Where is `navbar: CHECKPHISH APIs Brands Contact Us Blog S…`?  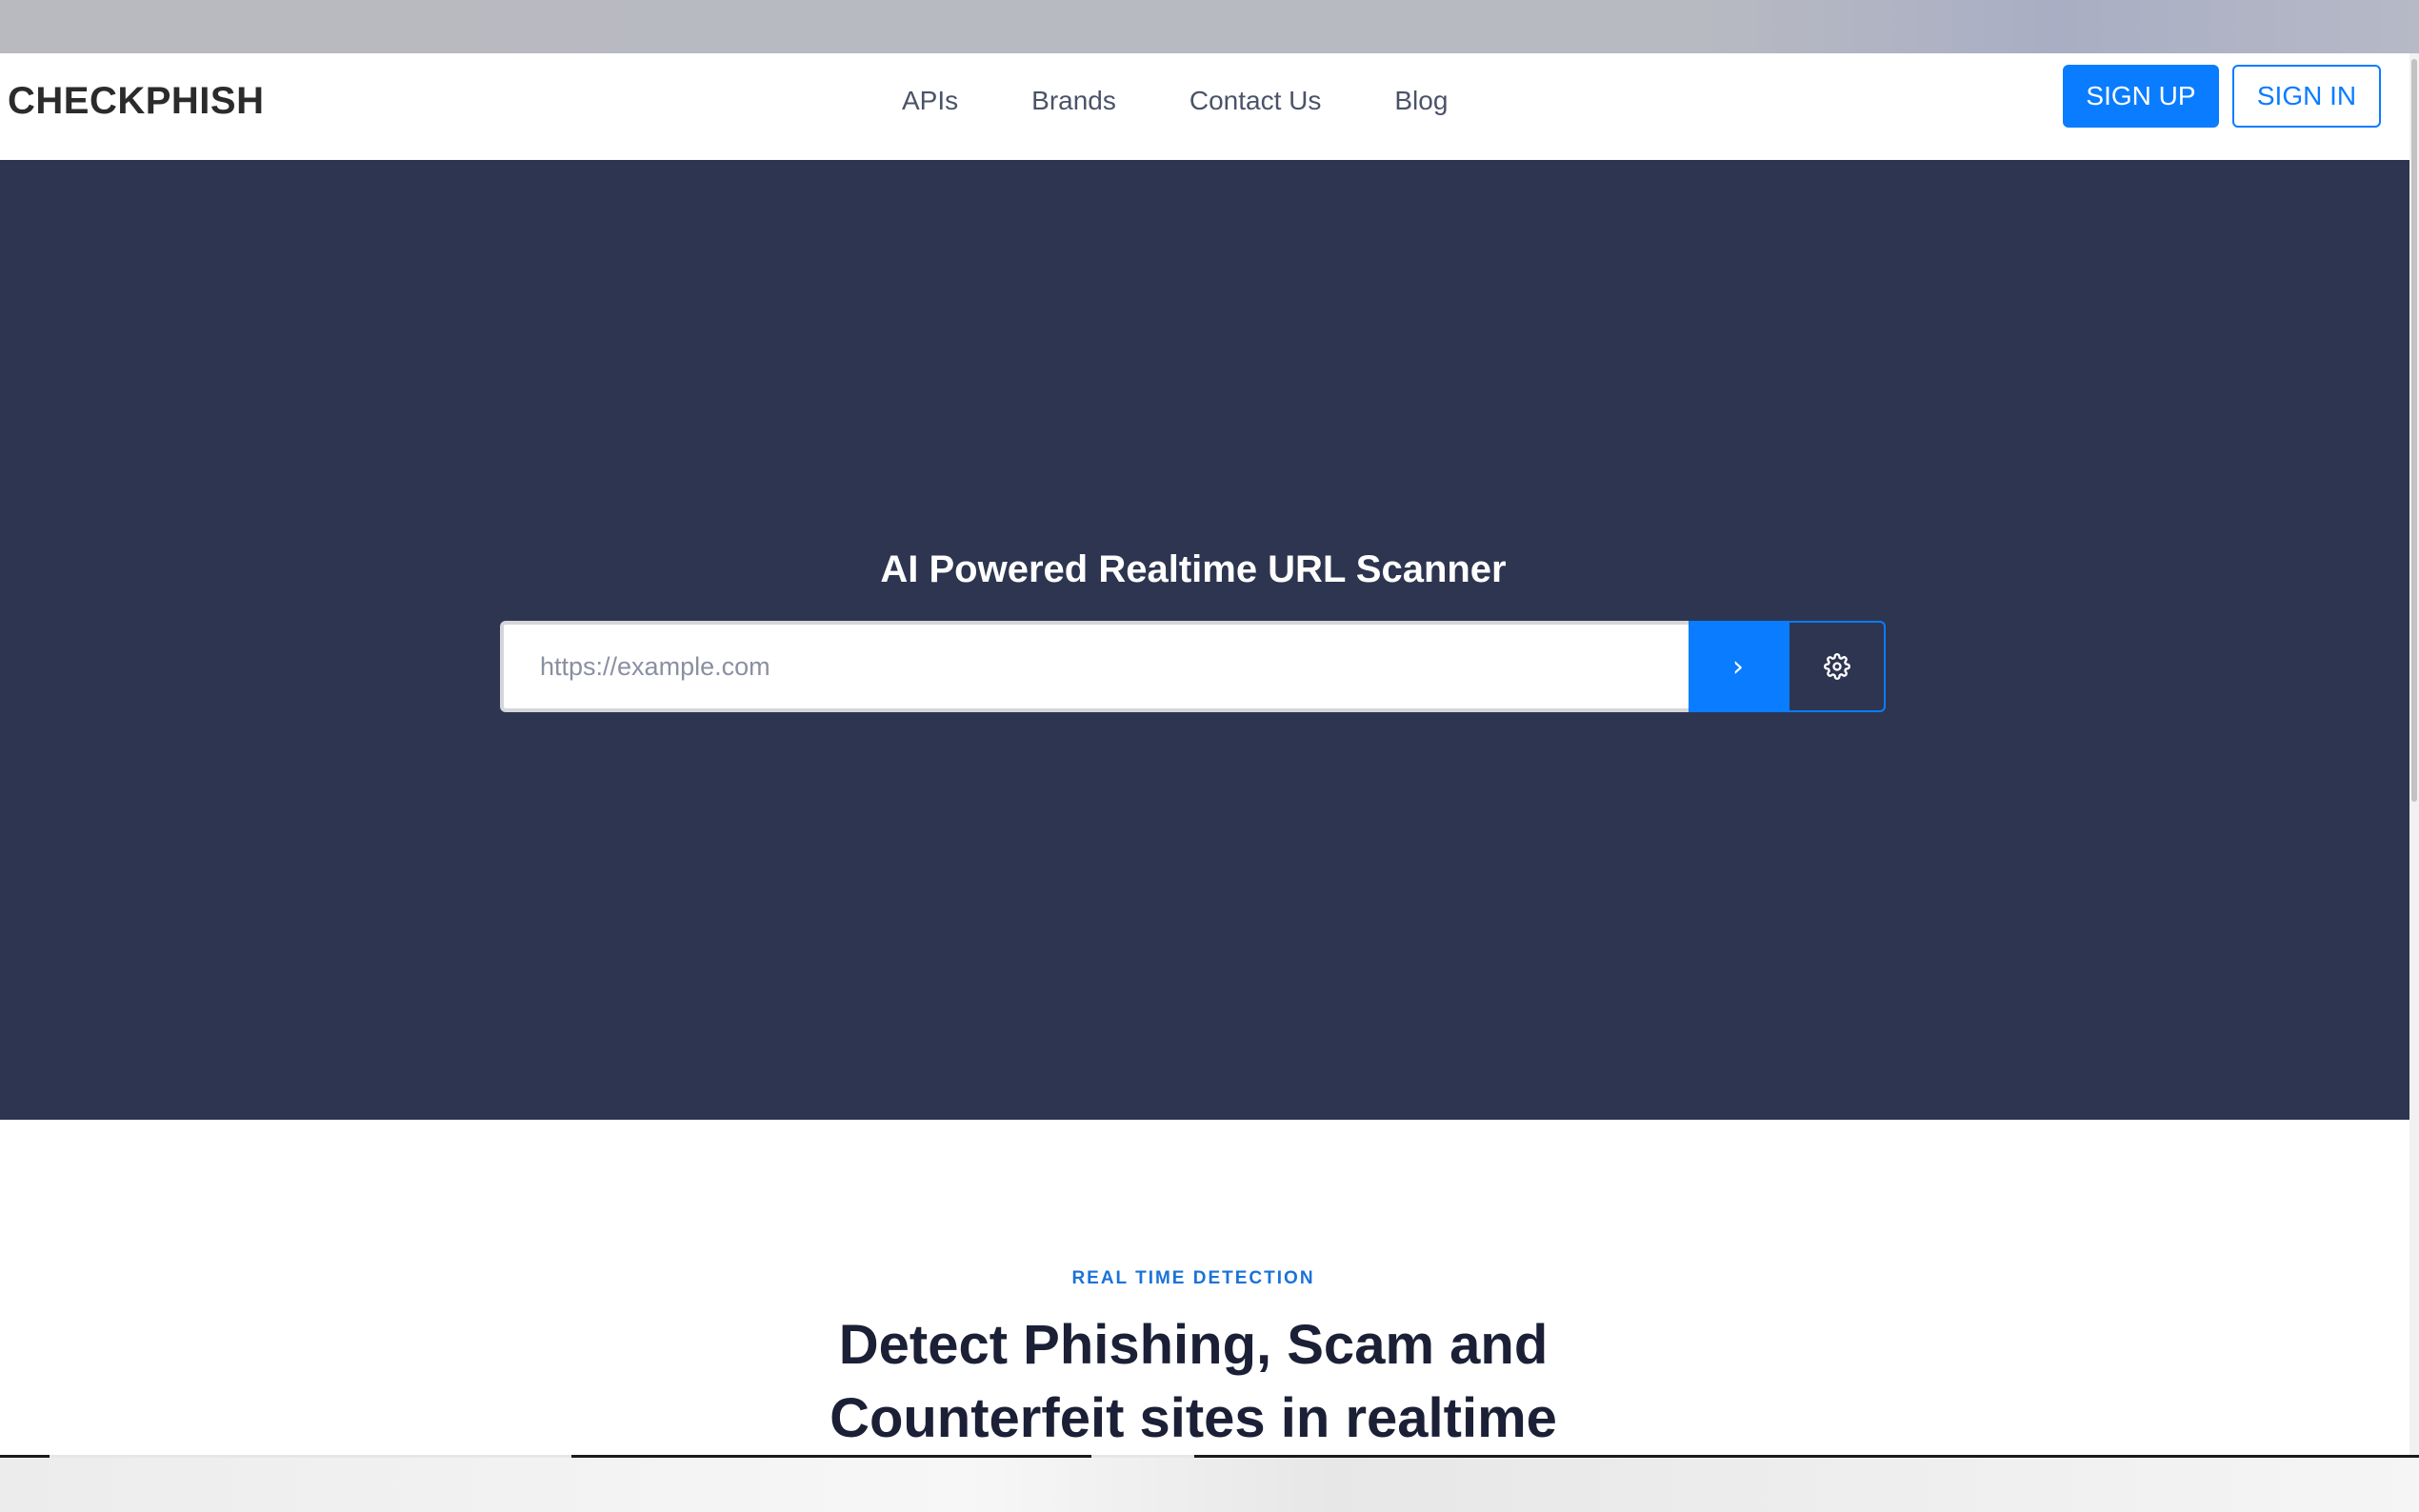
navbar: CHECKPHISH APIs Brands Contact Us Blog S… is located at coordinates (1204, 106).